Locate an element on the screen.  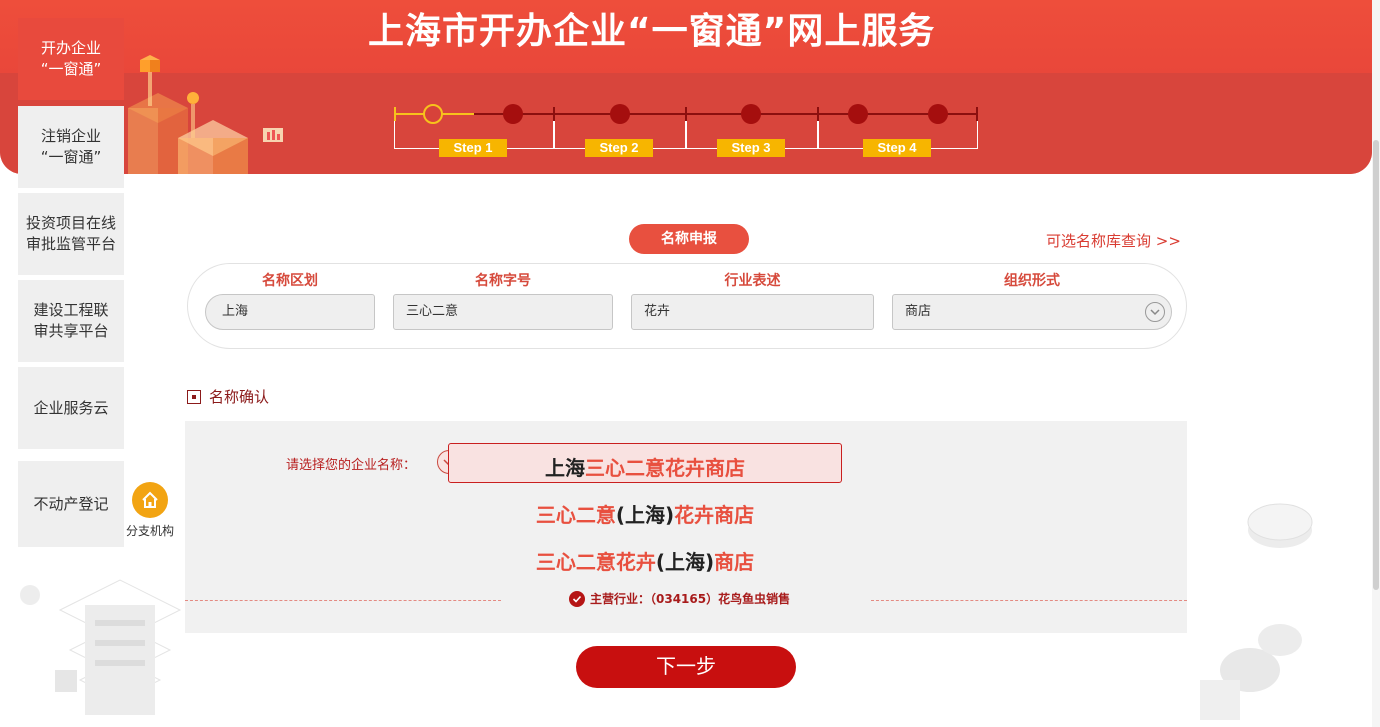
option-part: 花卉商店 is located at coordinates (714, 515).